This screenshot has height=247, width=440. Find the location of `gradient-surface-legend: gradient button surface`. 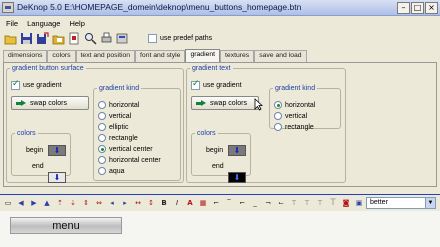

gradient-surface-legend: gradient button surface is located at coordinates (48, 68).